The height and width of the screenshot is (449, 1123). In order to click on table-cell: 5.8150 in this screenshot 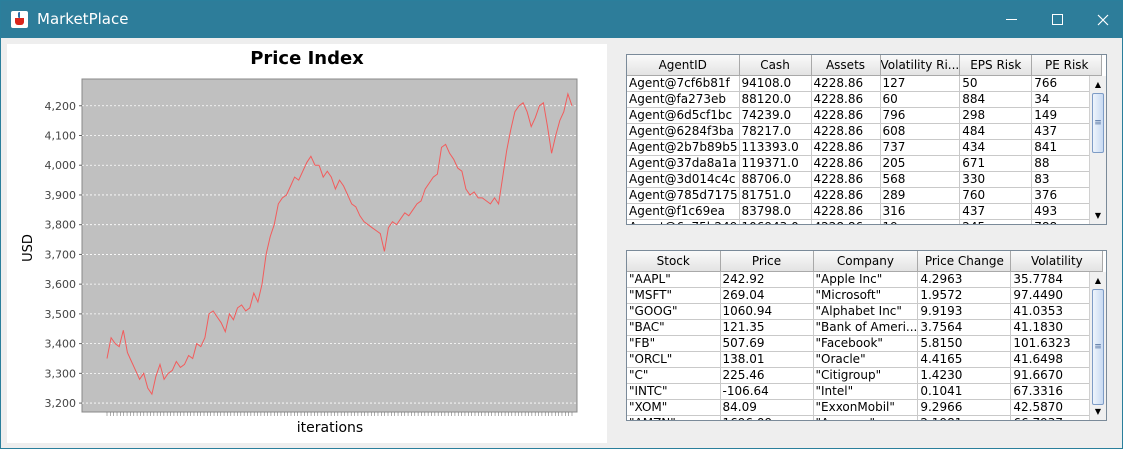, I will do `click(964, 343)`.